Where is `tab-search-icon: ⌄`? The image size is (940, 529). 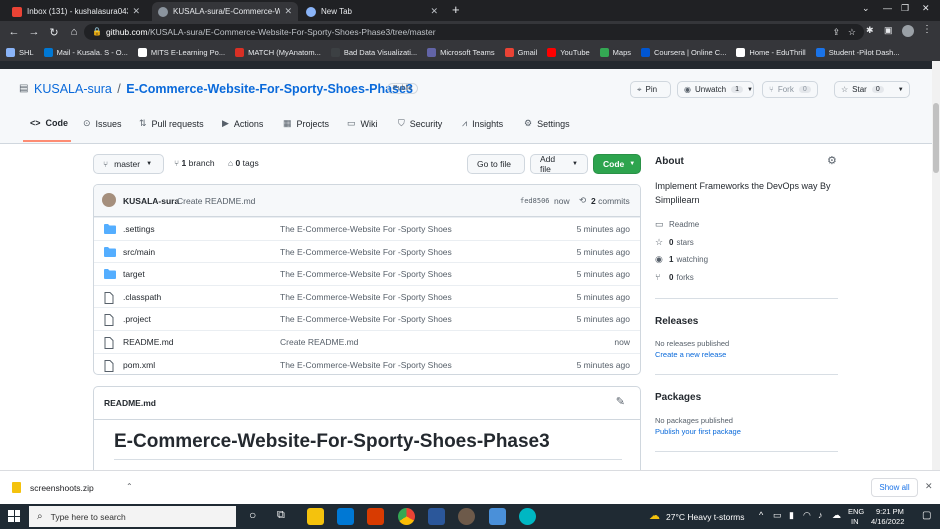
tab-search-icon: ⌄ is located at coordinates (866, 8).